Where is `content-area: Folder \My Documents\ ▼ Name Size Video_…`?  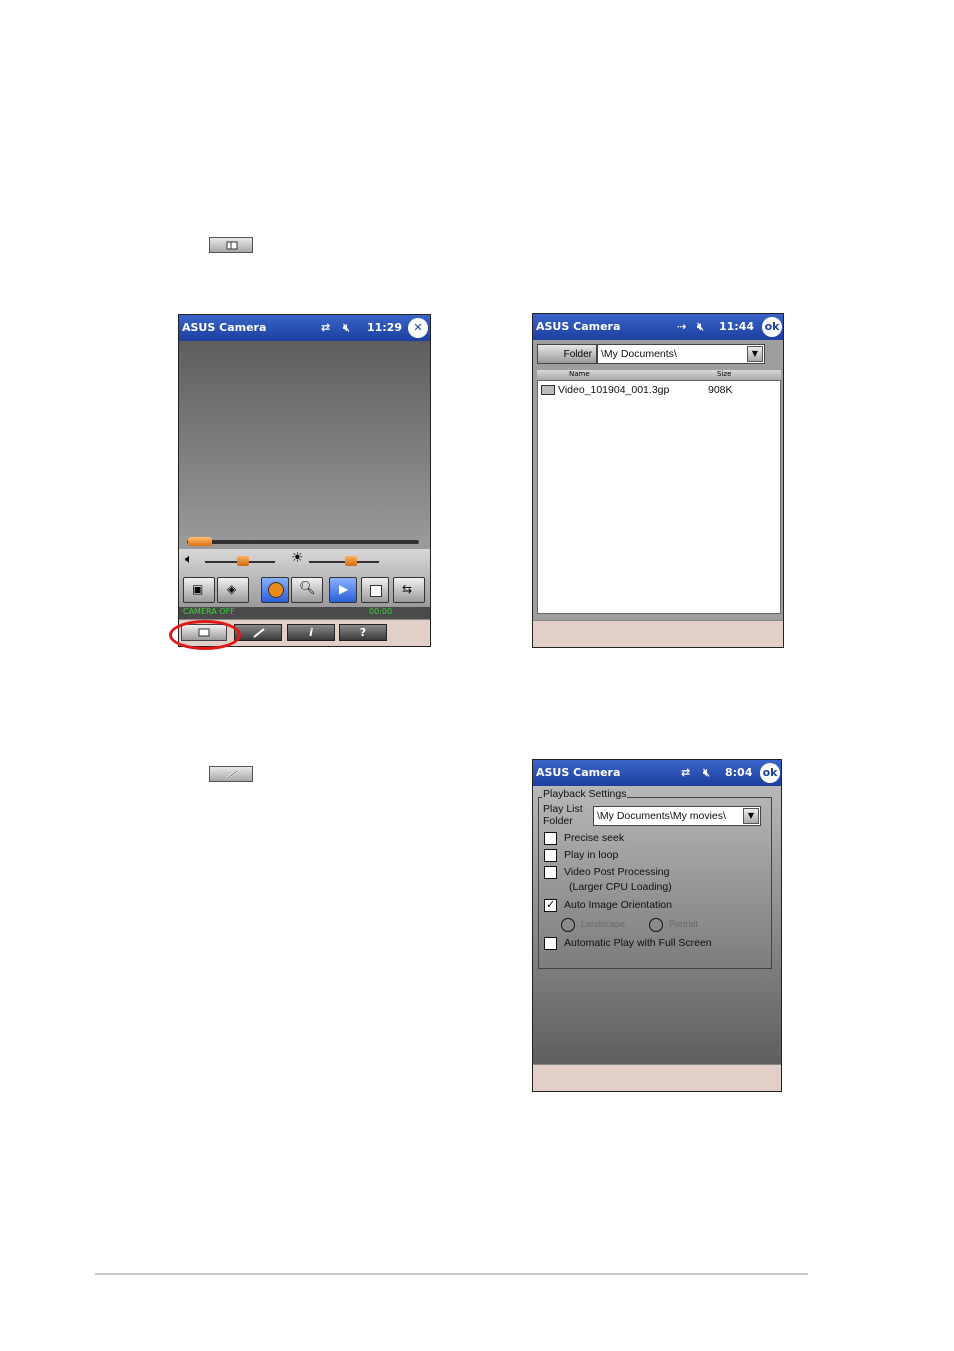 content-area: Folder \My Documents\ ▼ Name Size Video_… is located at coordinates (658, 481).